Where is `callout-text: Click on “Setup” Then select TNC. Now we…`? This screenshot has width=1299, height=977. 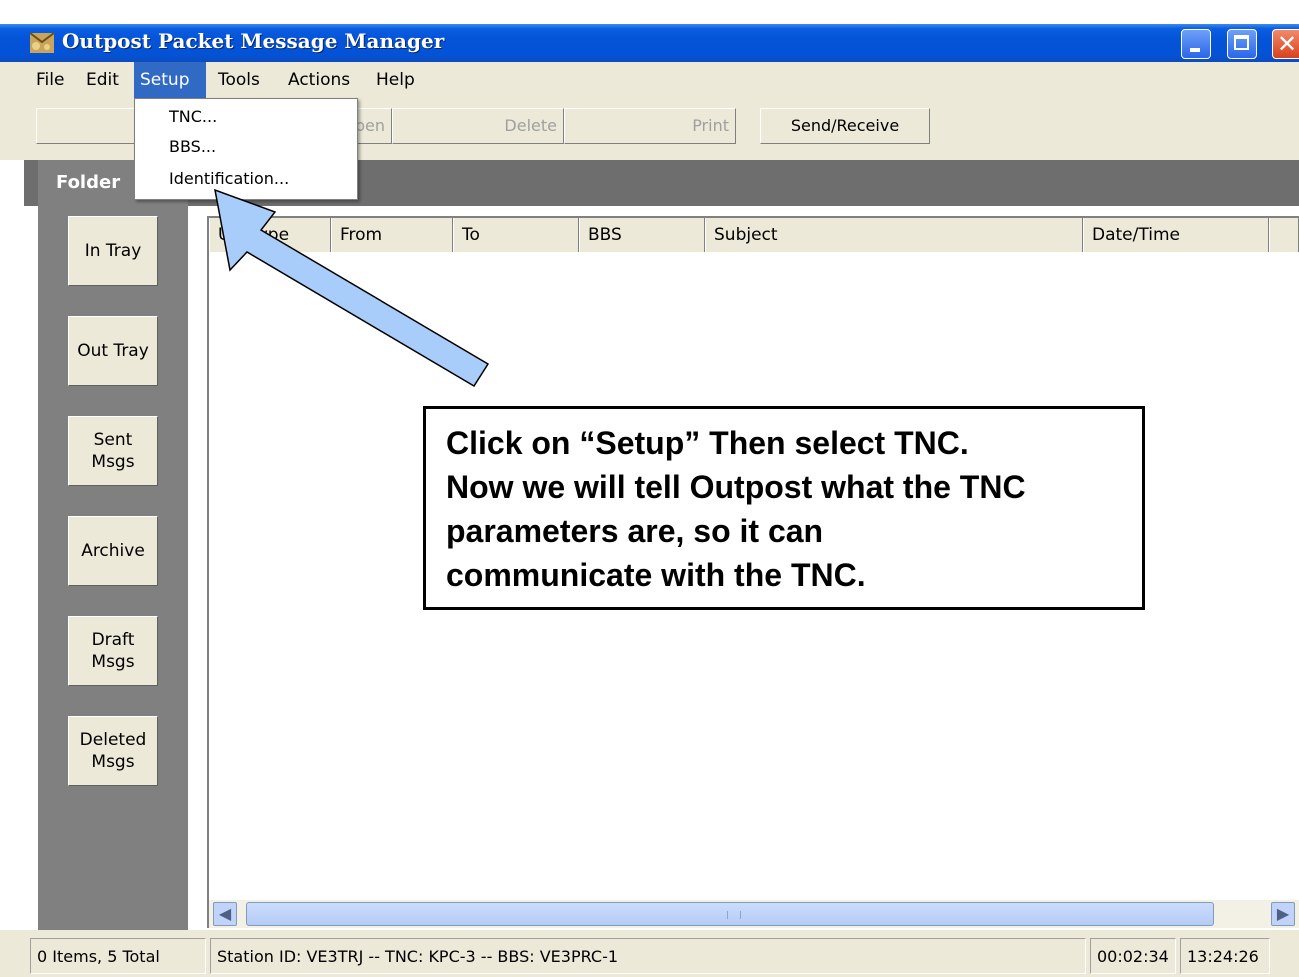
callout-text: Click on “Setup” Then select TNC. Now we… is located at coordinates (736, 509).